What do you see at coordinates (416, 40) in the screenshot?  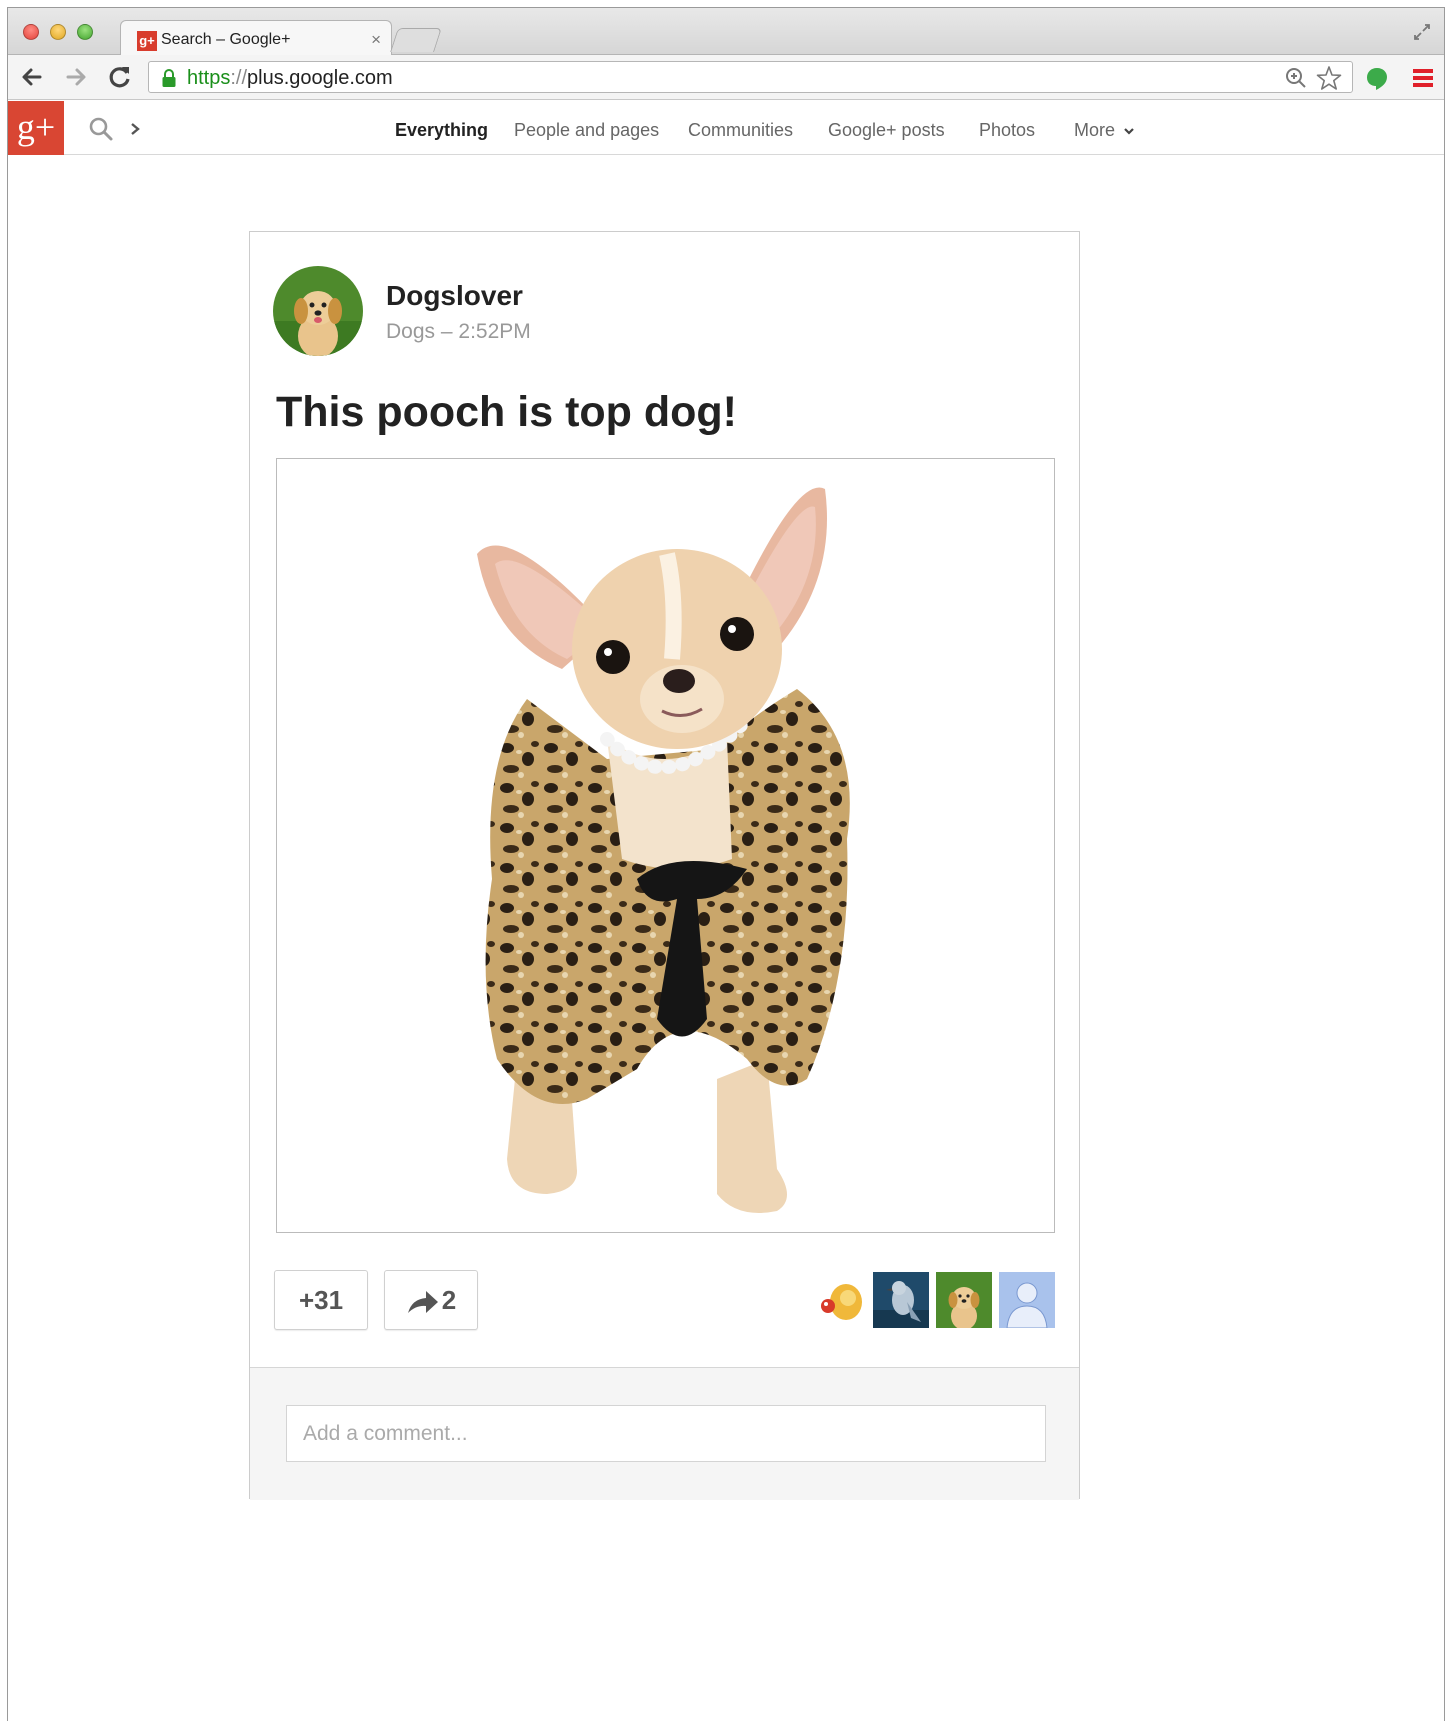 I see `new-tab-button` at bounding box center [416, 40].